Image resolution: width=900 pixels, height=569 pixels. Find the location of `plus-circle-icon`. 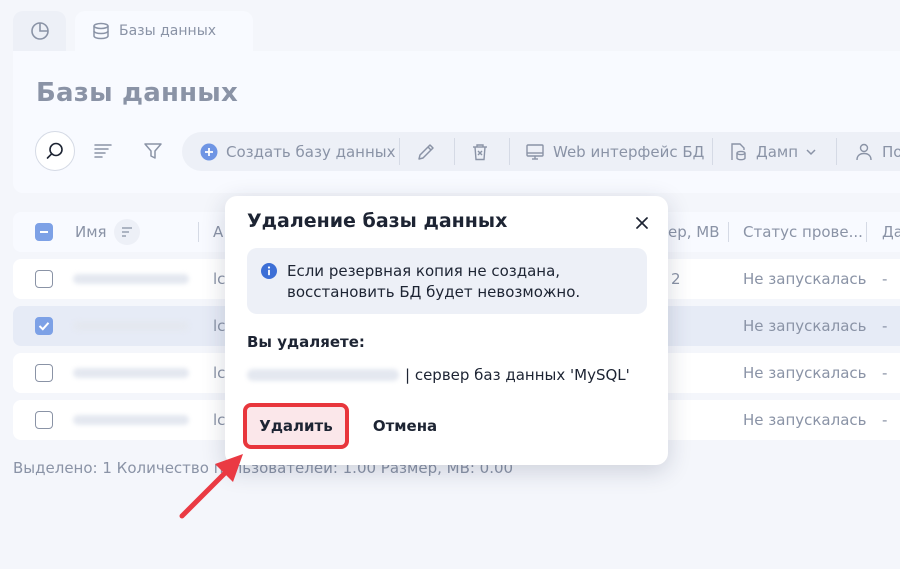

plus-circle-icon is located at coordinates (209, 151).